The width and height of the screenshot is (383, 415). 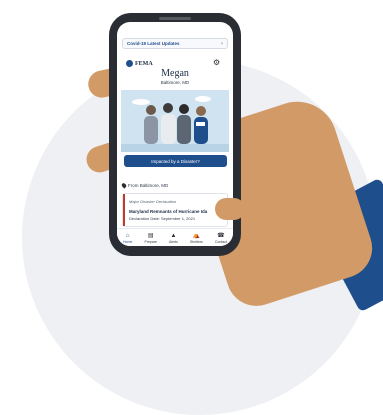 I want to click on card-accent-bar, so click(x=124, y=210).